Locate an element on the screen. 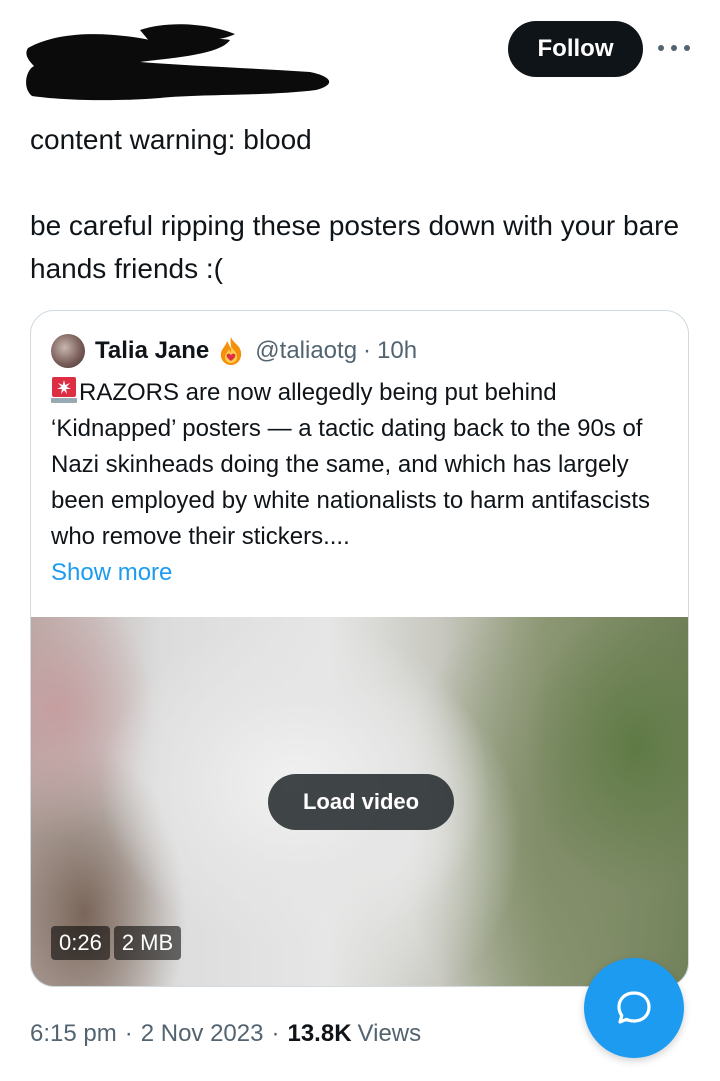  post-text-line: content warning: blood is located at coordinates (171, 139).